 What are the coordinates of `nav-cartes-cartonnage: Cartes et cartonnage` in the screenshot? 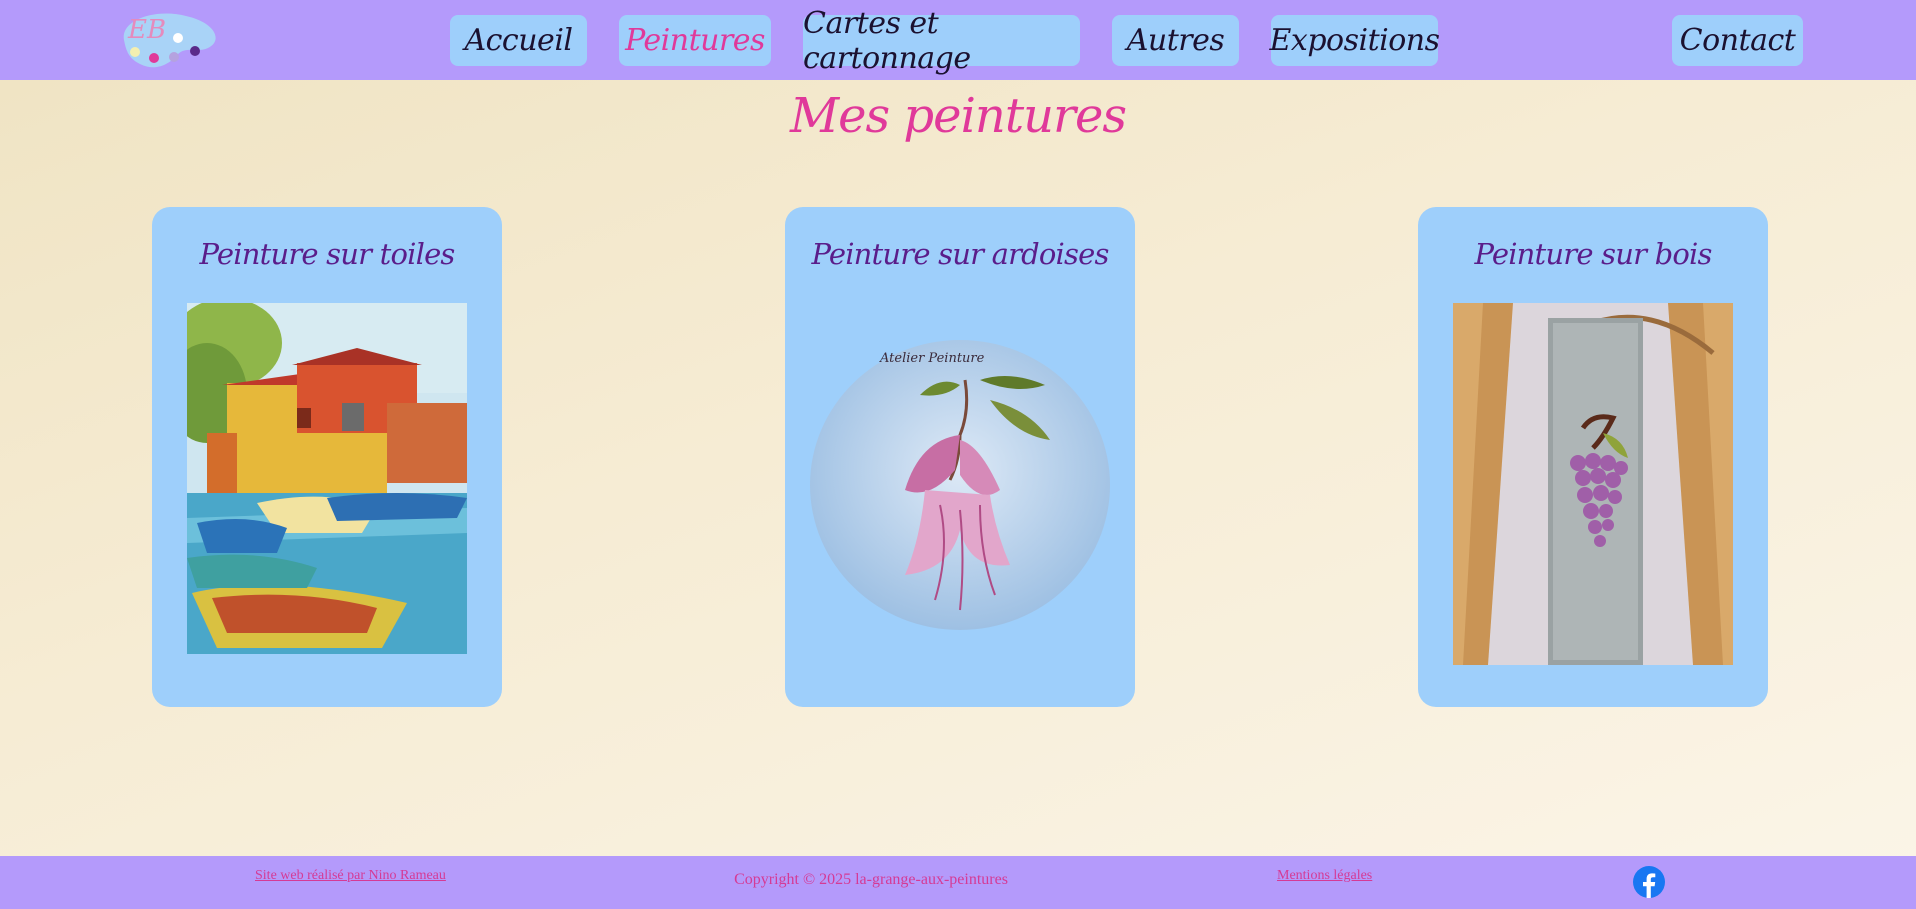 It's located at (941, 41).